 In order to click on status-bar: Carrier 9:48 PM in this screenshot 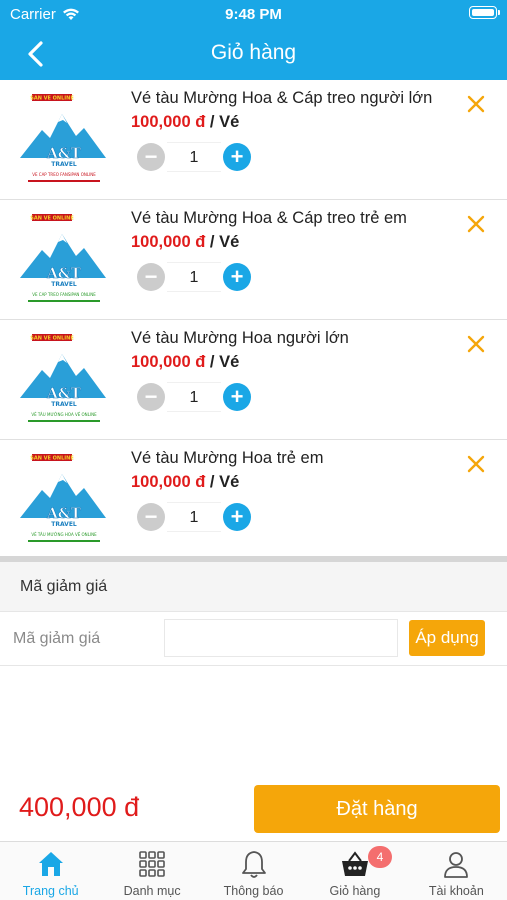, I will do `click(253, 14)`.